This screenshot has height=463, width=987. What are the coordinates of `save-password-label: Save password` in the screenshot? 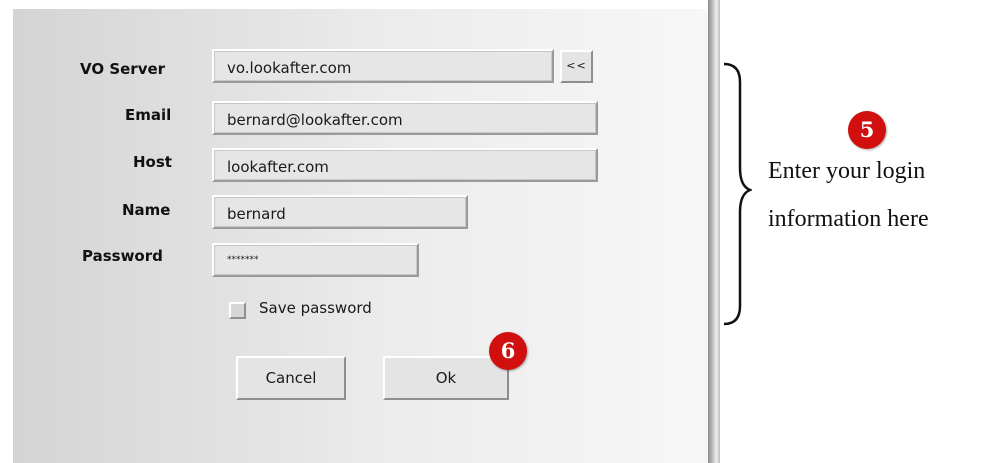 It's located at (315, 308).